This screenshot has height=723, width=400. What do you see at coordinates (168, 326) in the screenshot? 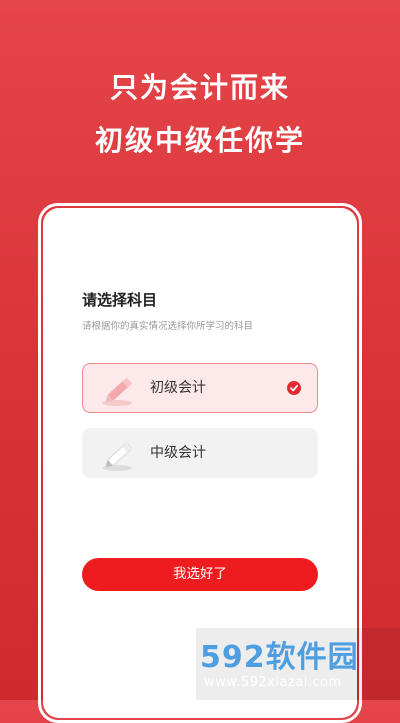
I see `page-subtitle: 请根据你的真实情况选择你所学习的科目` at bounding box center [168, 326].